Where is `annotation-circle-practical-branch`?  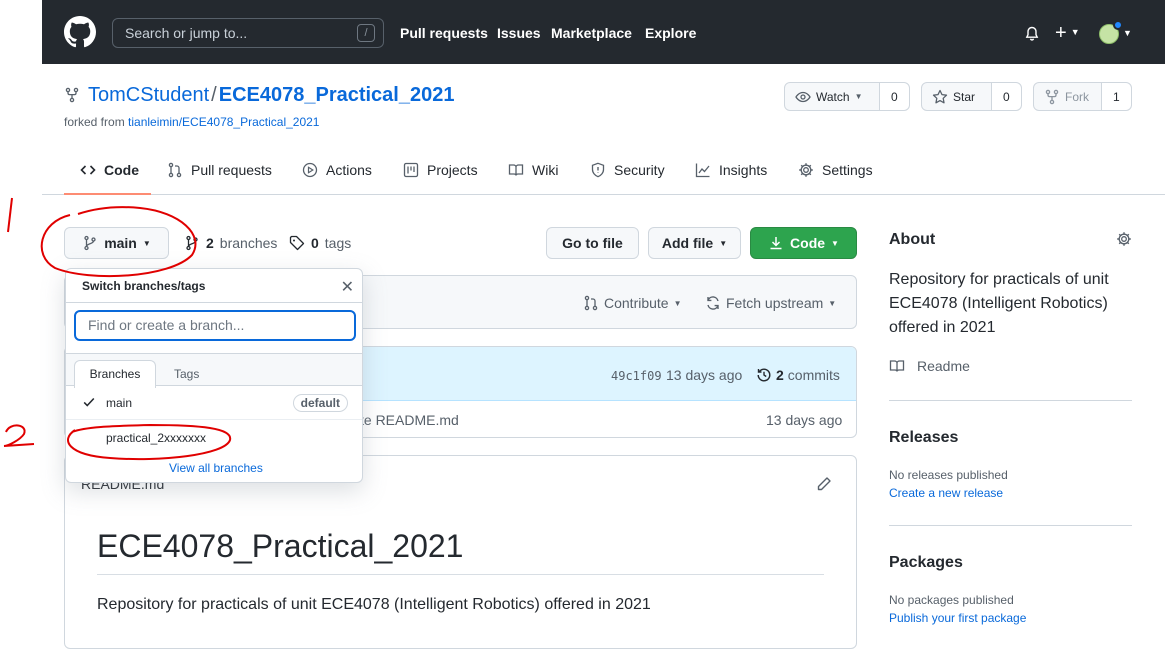 annotation-circle-practical-branch is located at coordinates (149, 442).